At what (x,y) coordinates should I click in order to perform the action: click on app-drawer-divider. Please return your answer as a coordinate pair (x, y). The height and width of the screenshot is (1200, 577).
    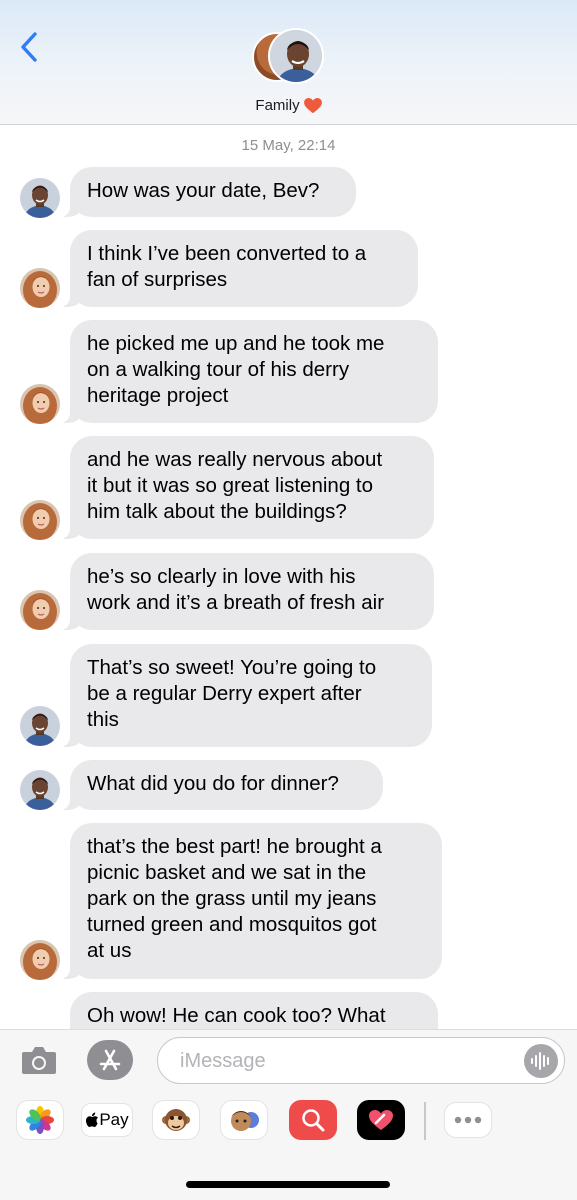
    Looking at the image, I should click on (425, 1121).